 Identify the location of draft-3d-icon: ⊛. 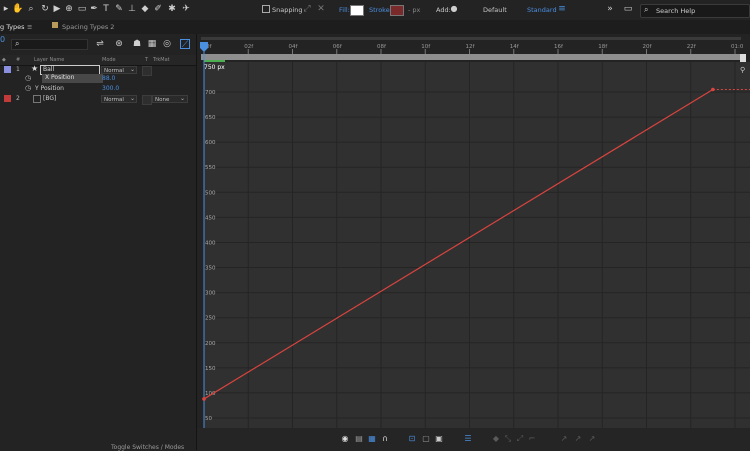
(119, 44).